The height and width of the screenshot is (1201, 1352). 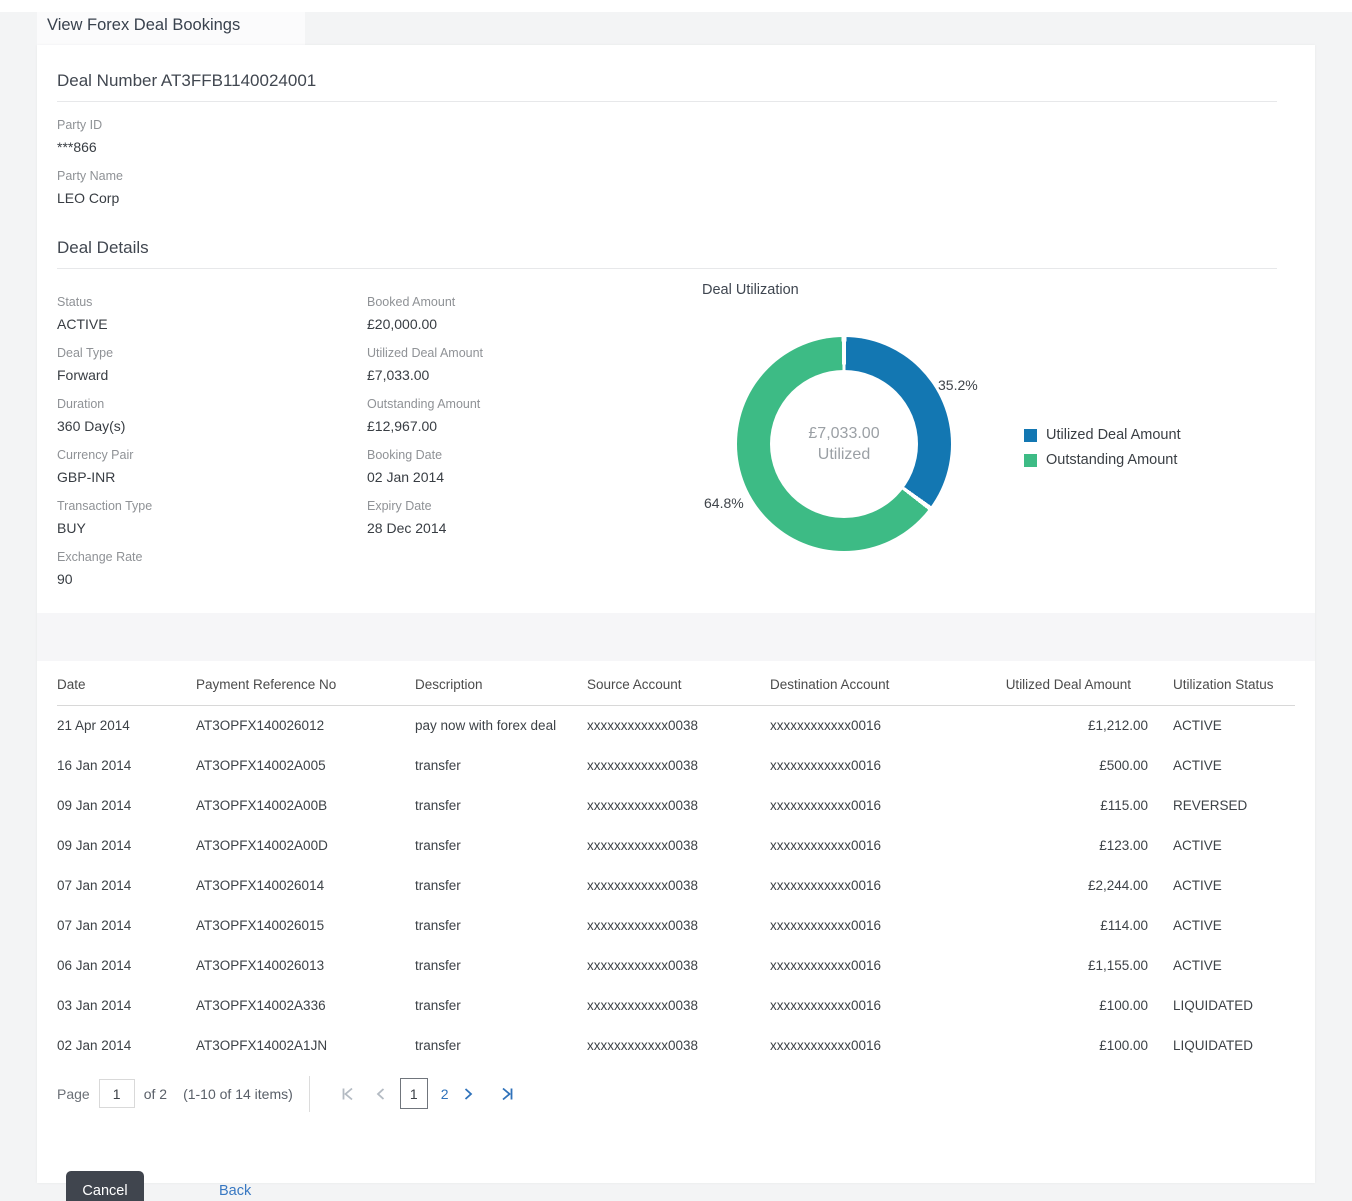 I want to click on field: Party ID ***866, so click(x=676, y=137).